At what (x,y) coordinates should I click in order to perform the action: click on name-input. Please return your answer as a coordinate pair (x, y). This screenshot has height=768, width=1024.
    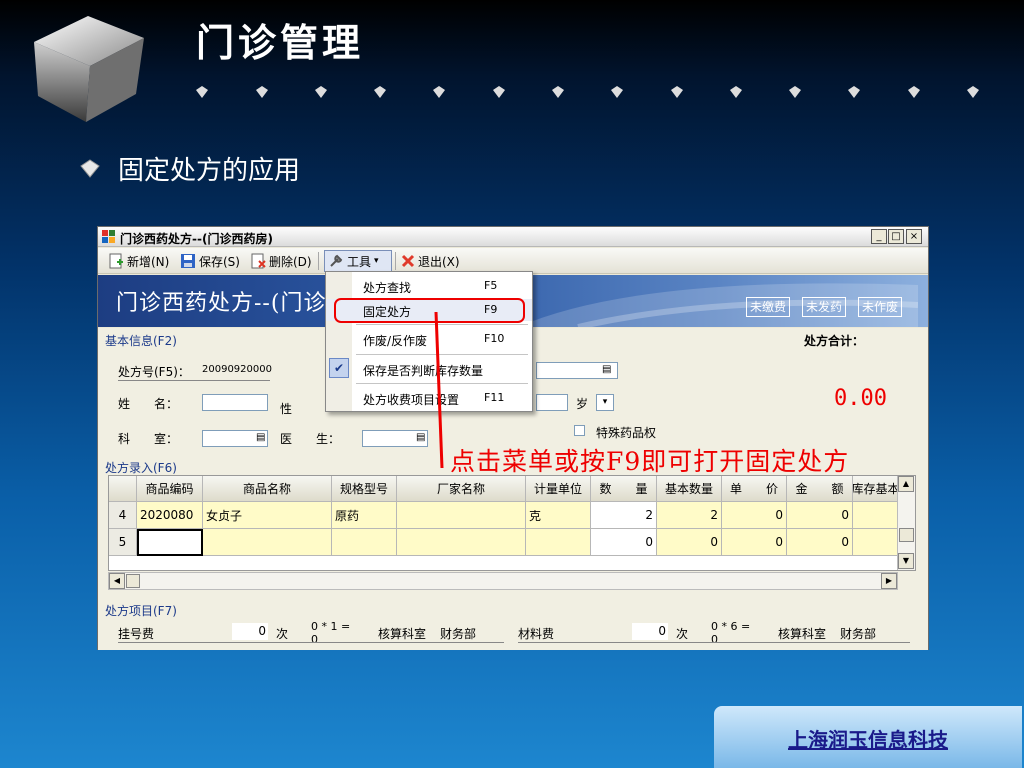
    Looking at the image, I should click on (235, 402).